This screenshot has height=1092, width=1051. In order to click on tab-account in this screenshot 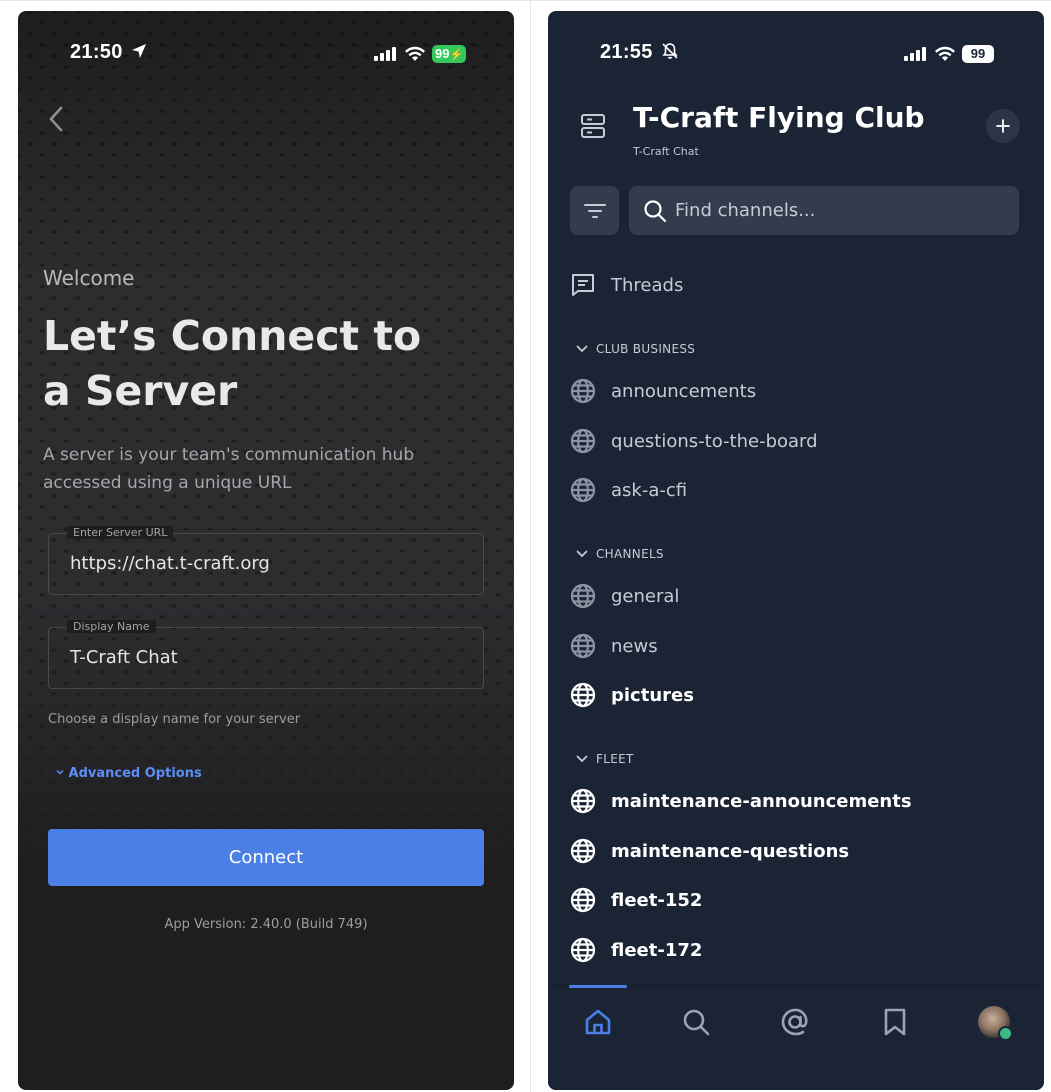, I will do `click(994, 1022)`.